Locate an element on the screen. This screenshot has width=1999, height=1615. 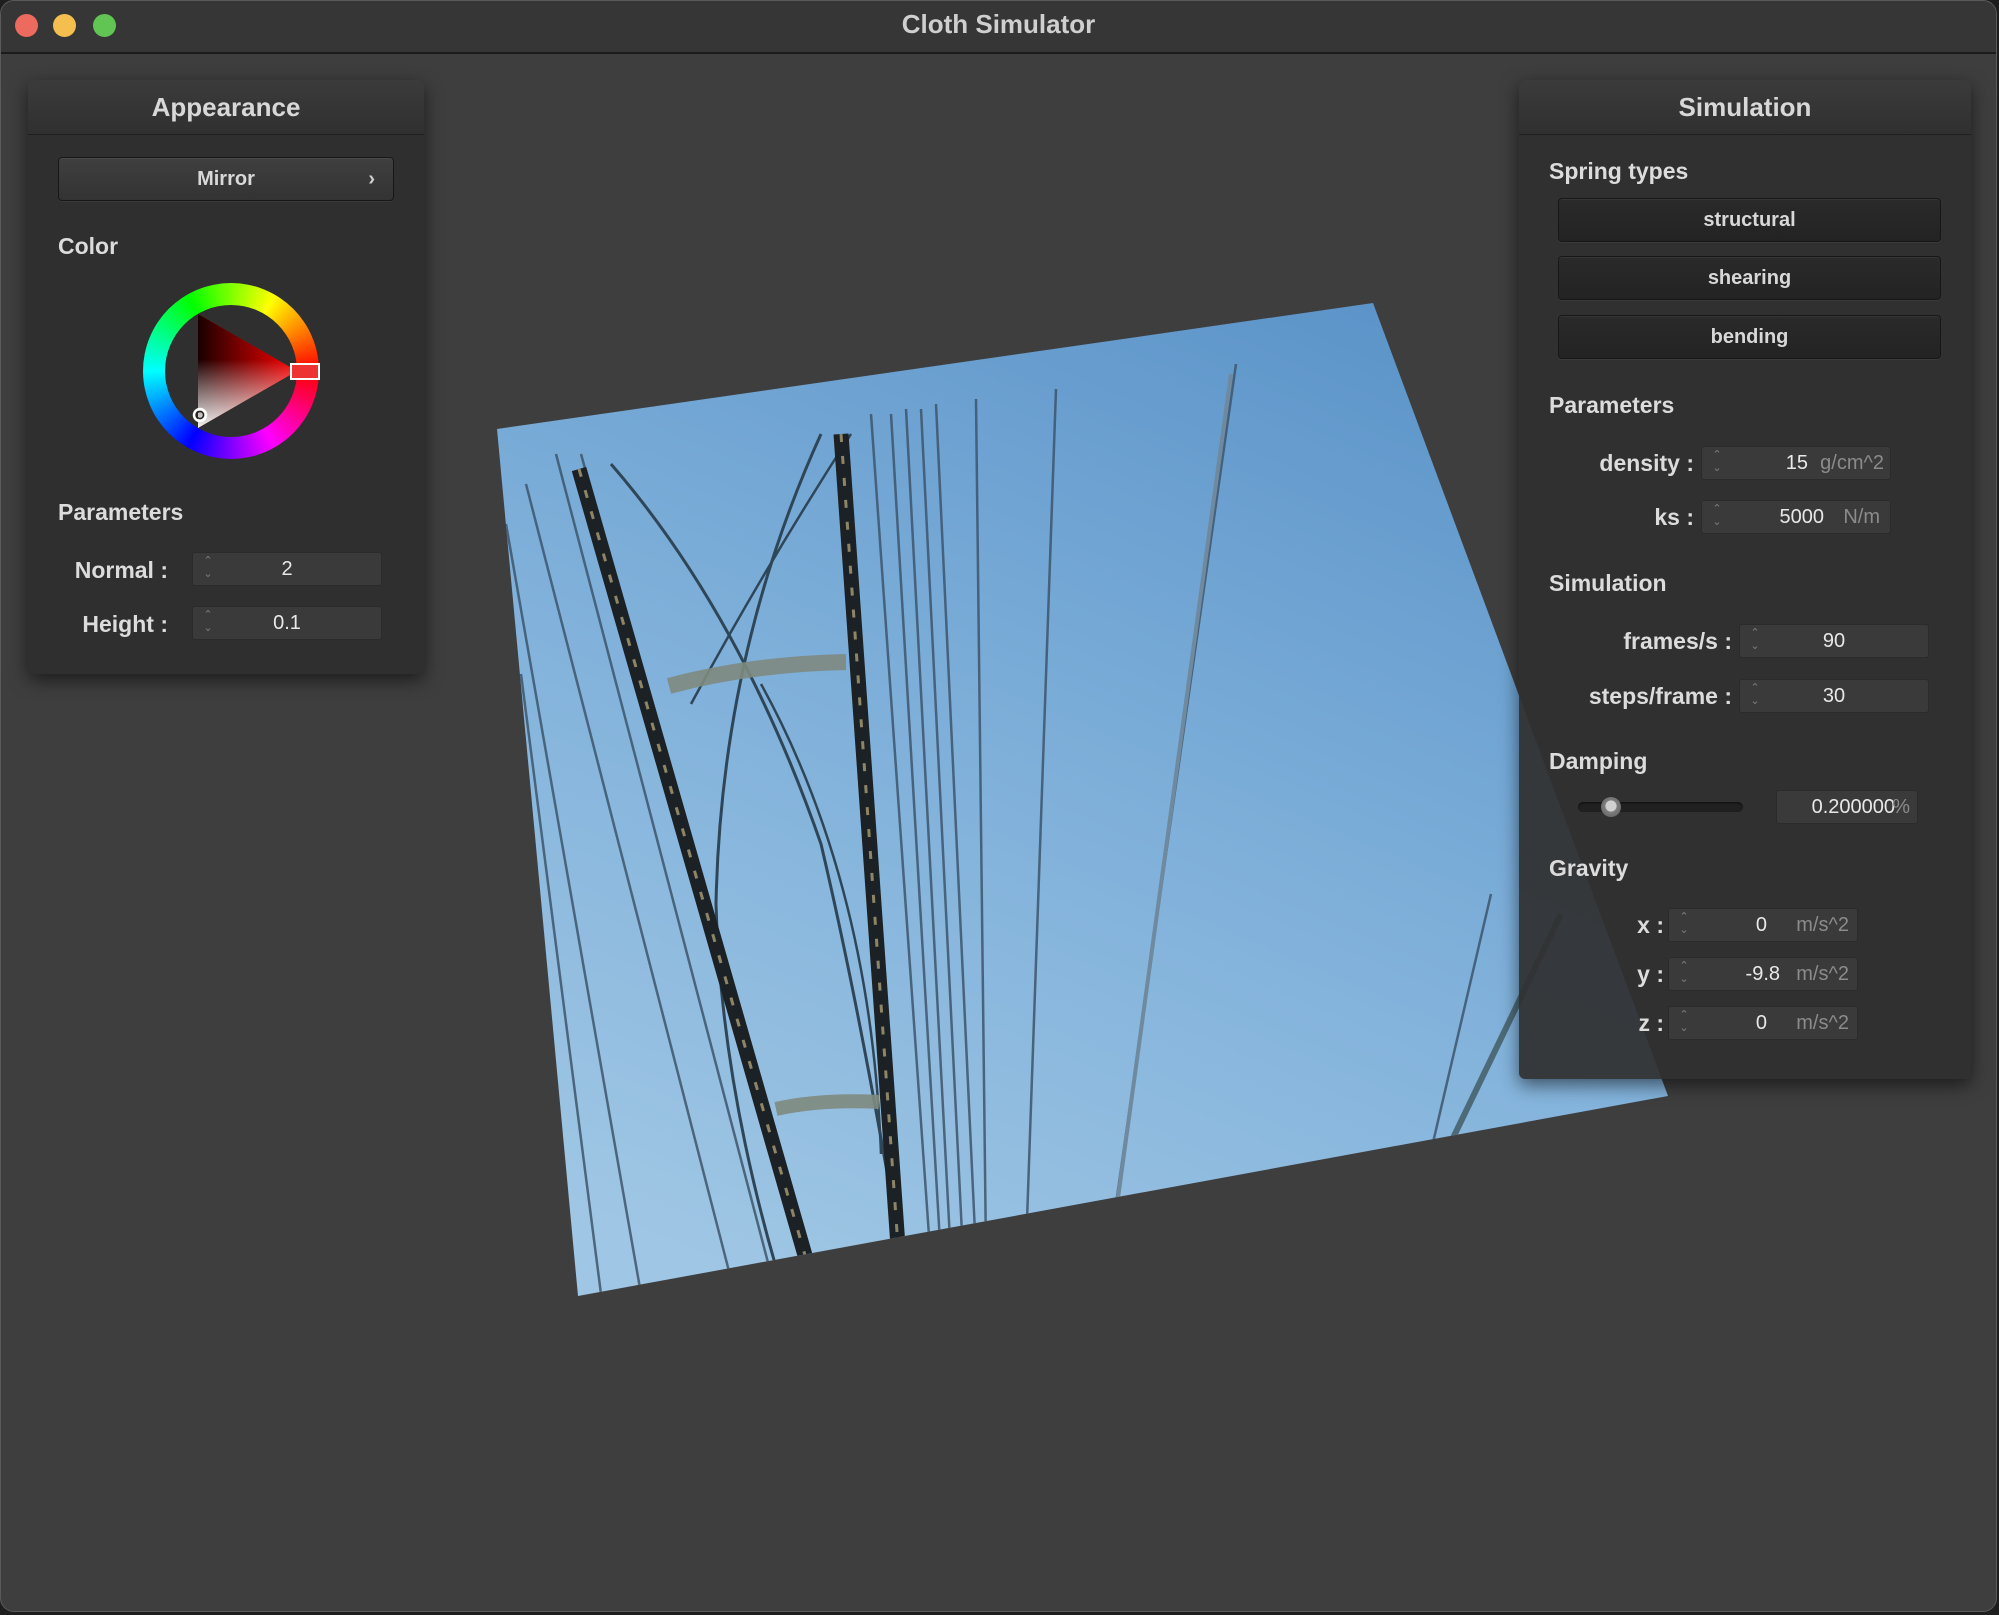
damping-input: 0.200000 % is located at coordinates (1847, 807).